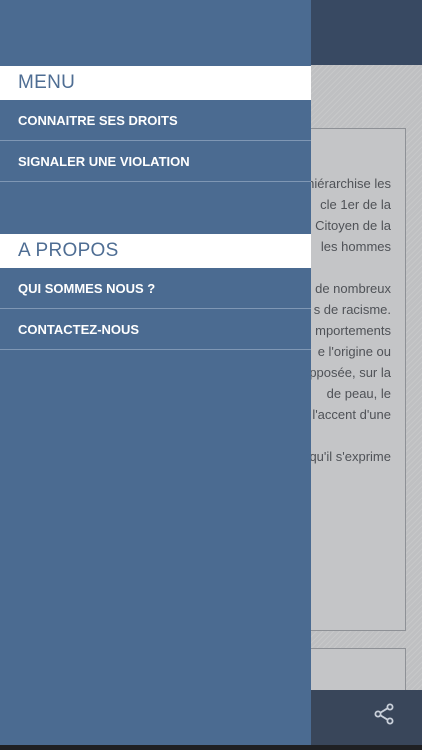 Image resolution: width=422 pixels, height=750 pixels. I want to click on menu-item-qui-sommes-nous: QUI SOMMES NOUS ?, so click(155, 289).